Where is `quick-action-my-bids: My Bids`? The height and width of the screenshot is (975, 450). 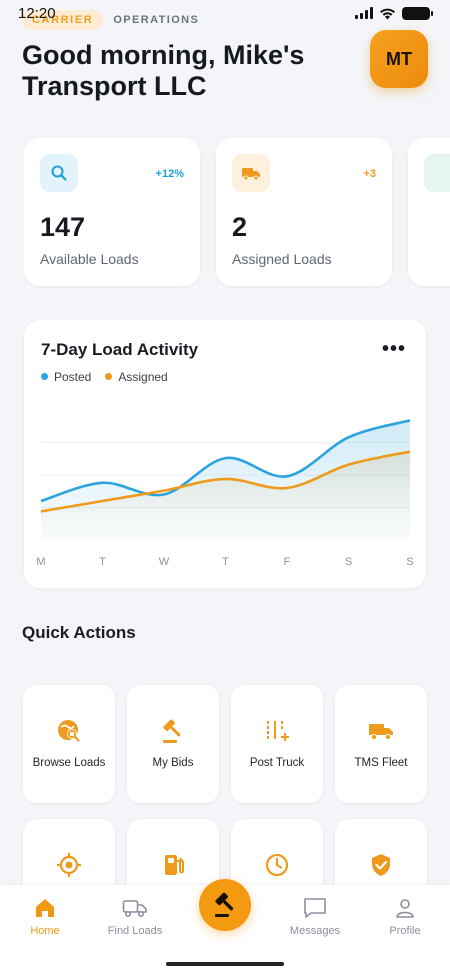 quick-action-my-bids: My Bids is located at coordinates (173, 744).